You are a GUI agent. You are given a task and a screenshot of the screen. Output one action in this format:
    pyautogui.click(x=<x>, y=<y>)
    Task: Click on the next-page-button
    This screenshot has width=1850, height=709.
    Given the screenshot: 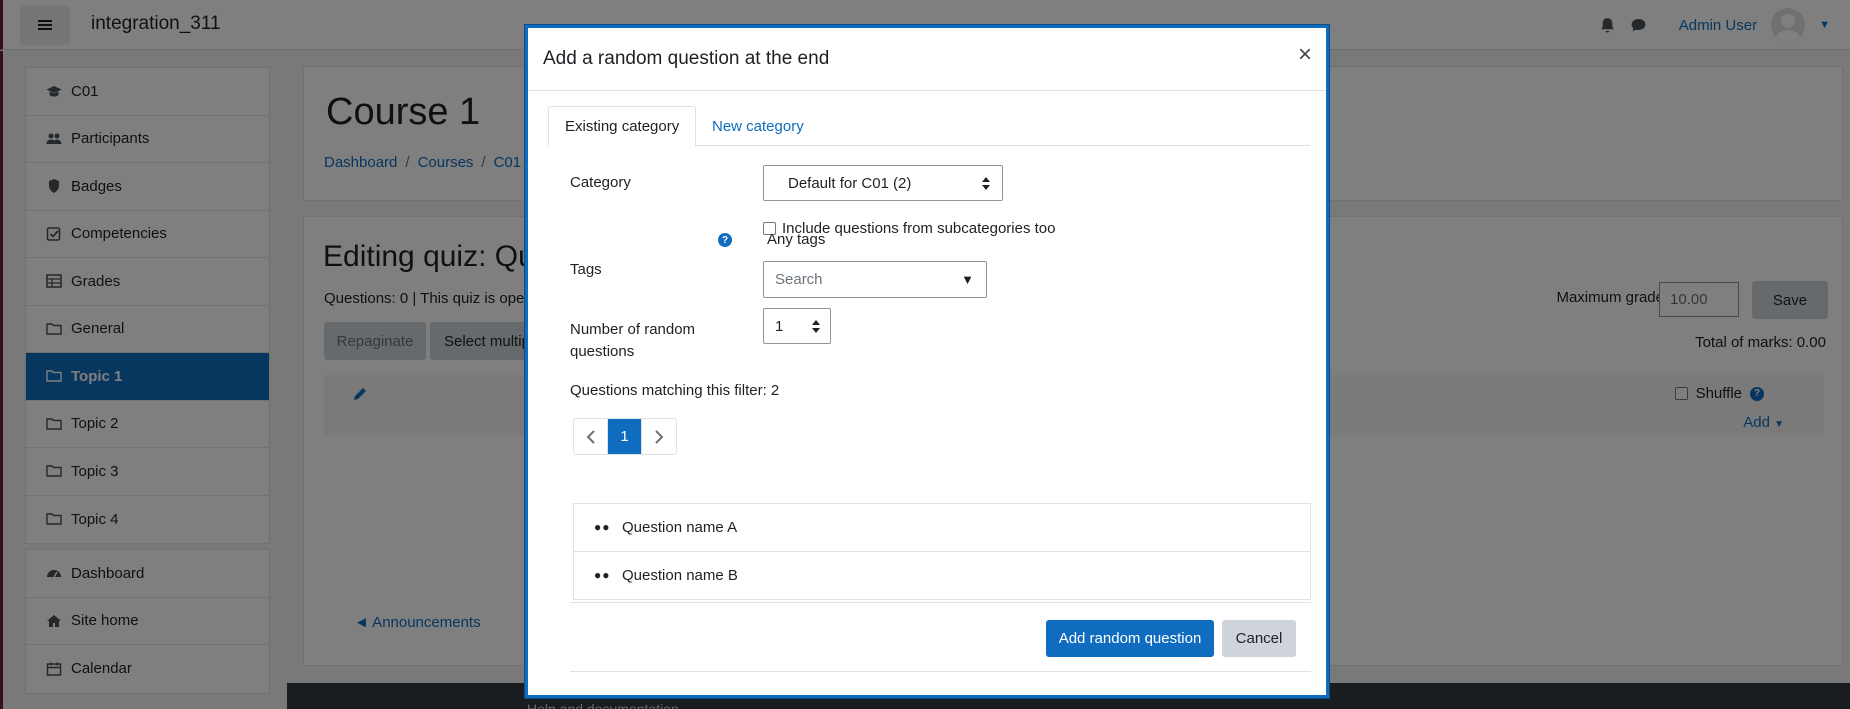 What is the action you would take?
    pyautogui.click(x=659, y=436)
    